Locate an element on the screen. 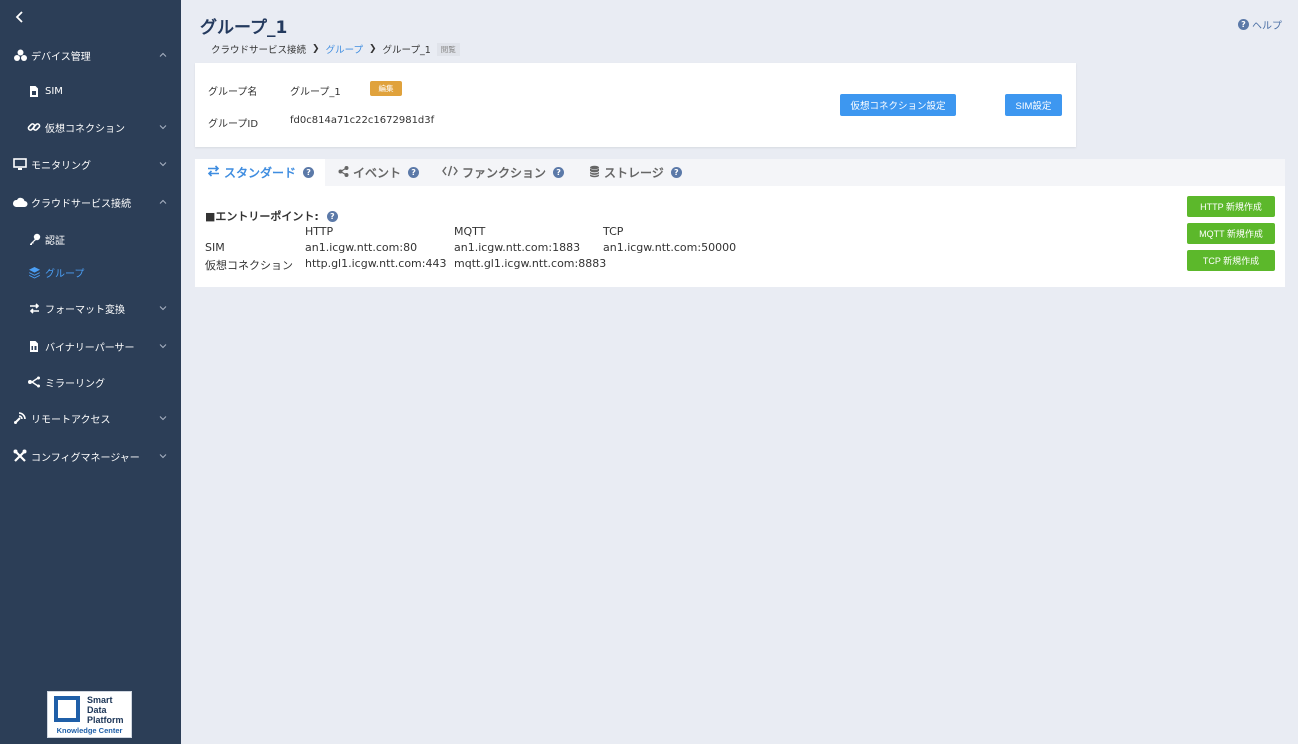 The width and height of the screenshot is (1298, 744). logo-text: Smart Data Platform is located at coordinates (105, 710).